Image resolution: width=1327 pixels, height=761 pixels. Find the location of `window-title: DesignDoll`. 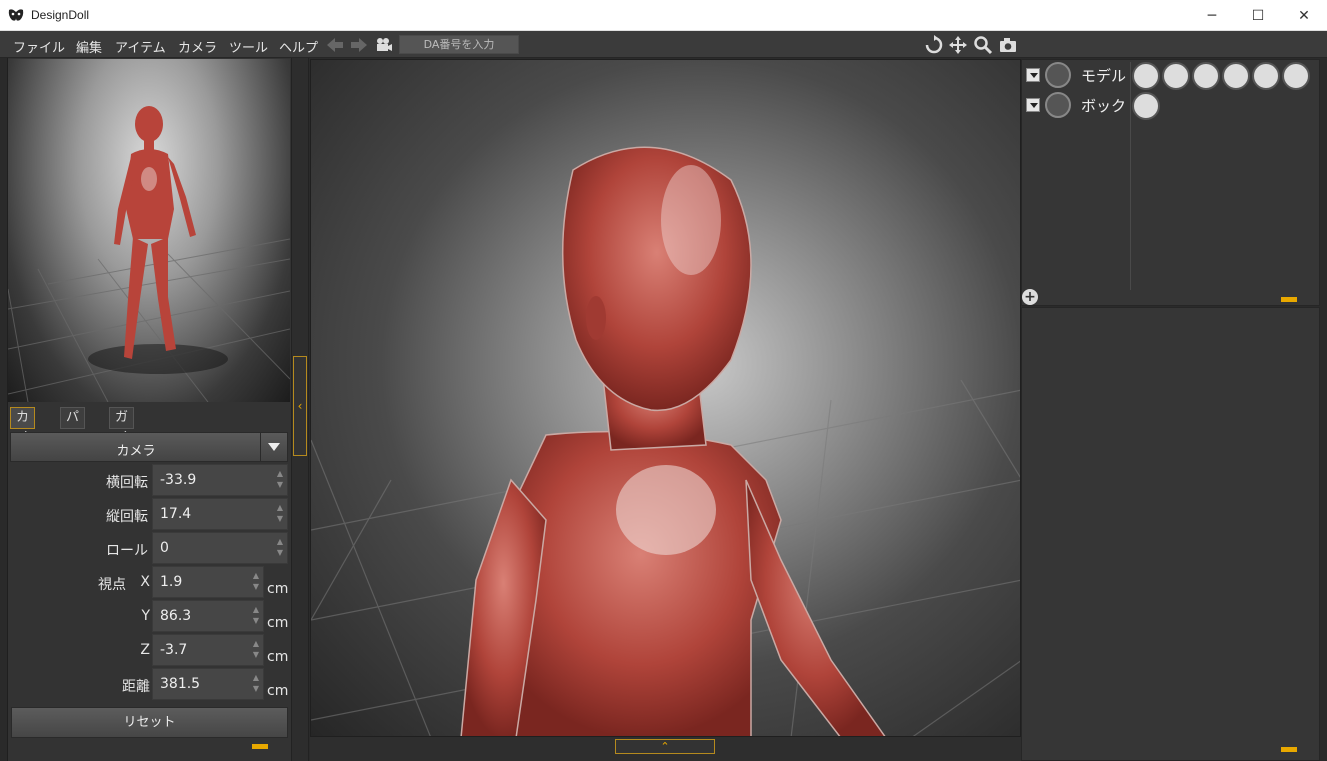

window-title: DesignDoll is located at coordinates (60, 15).